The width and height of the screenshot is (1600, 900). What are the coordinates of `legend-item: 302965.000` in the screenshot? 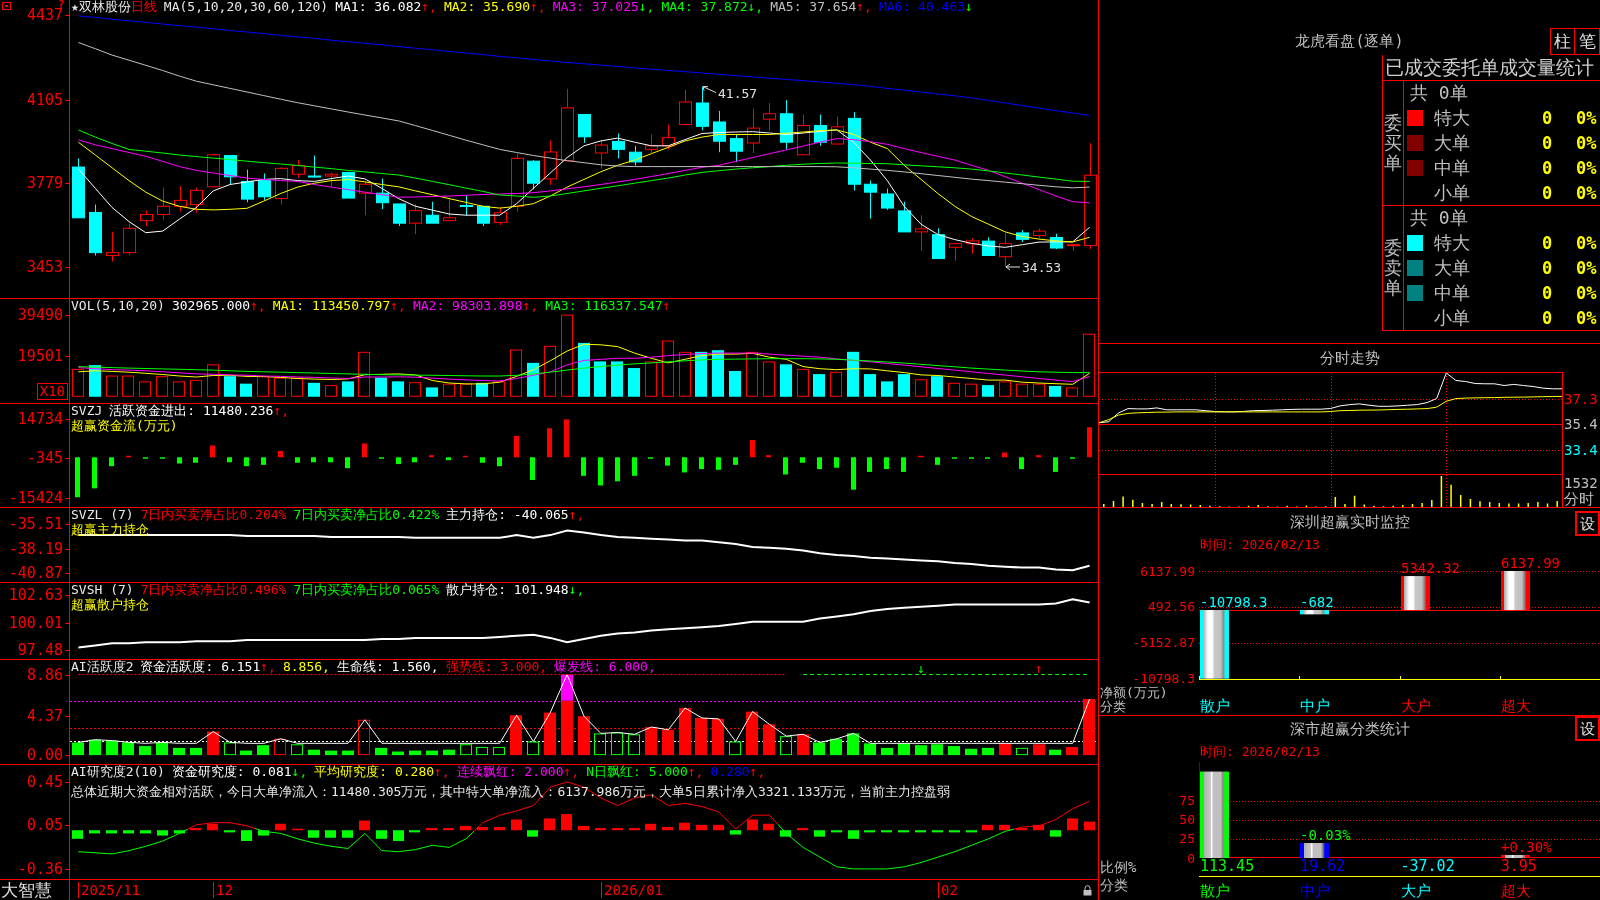 It's located at (211, 306).